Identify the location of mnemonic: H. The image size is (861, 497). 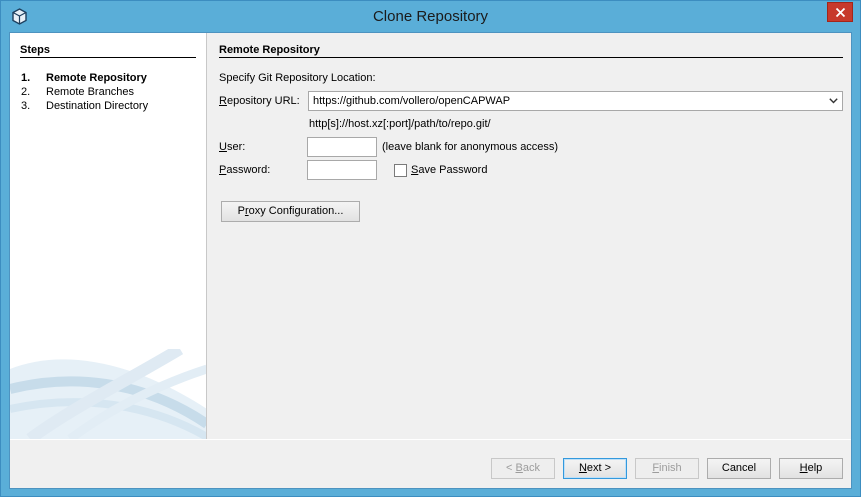
(803, 468).